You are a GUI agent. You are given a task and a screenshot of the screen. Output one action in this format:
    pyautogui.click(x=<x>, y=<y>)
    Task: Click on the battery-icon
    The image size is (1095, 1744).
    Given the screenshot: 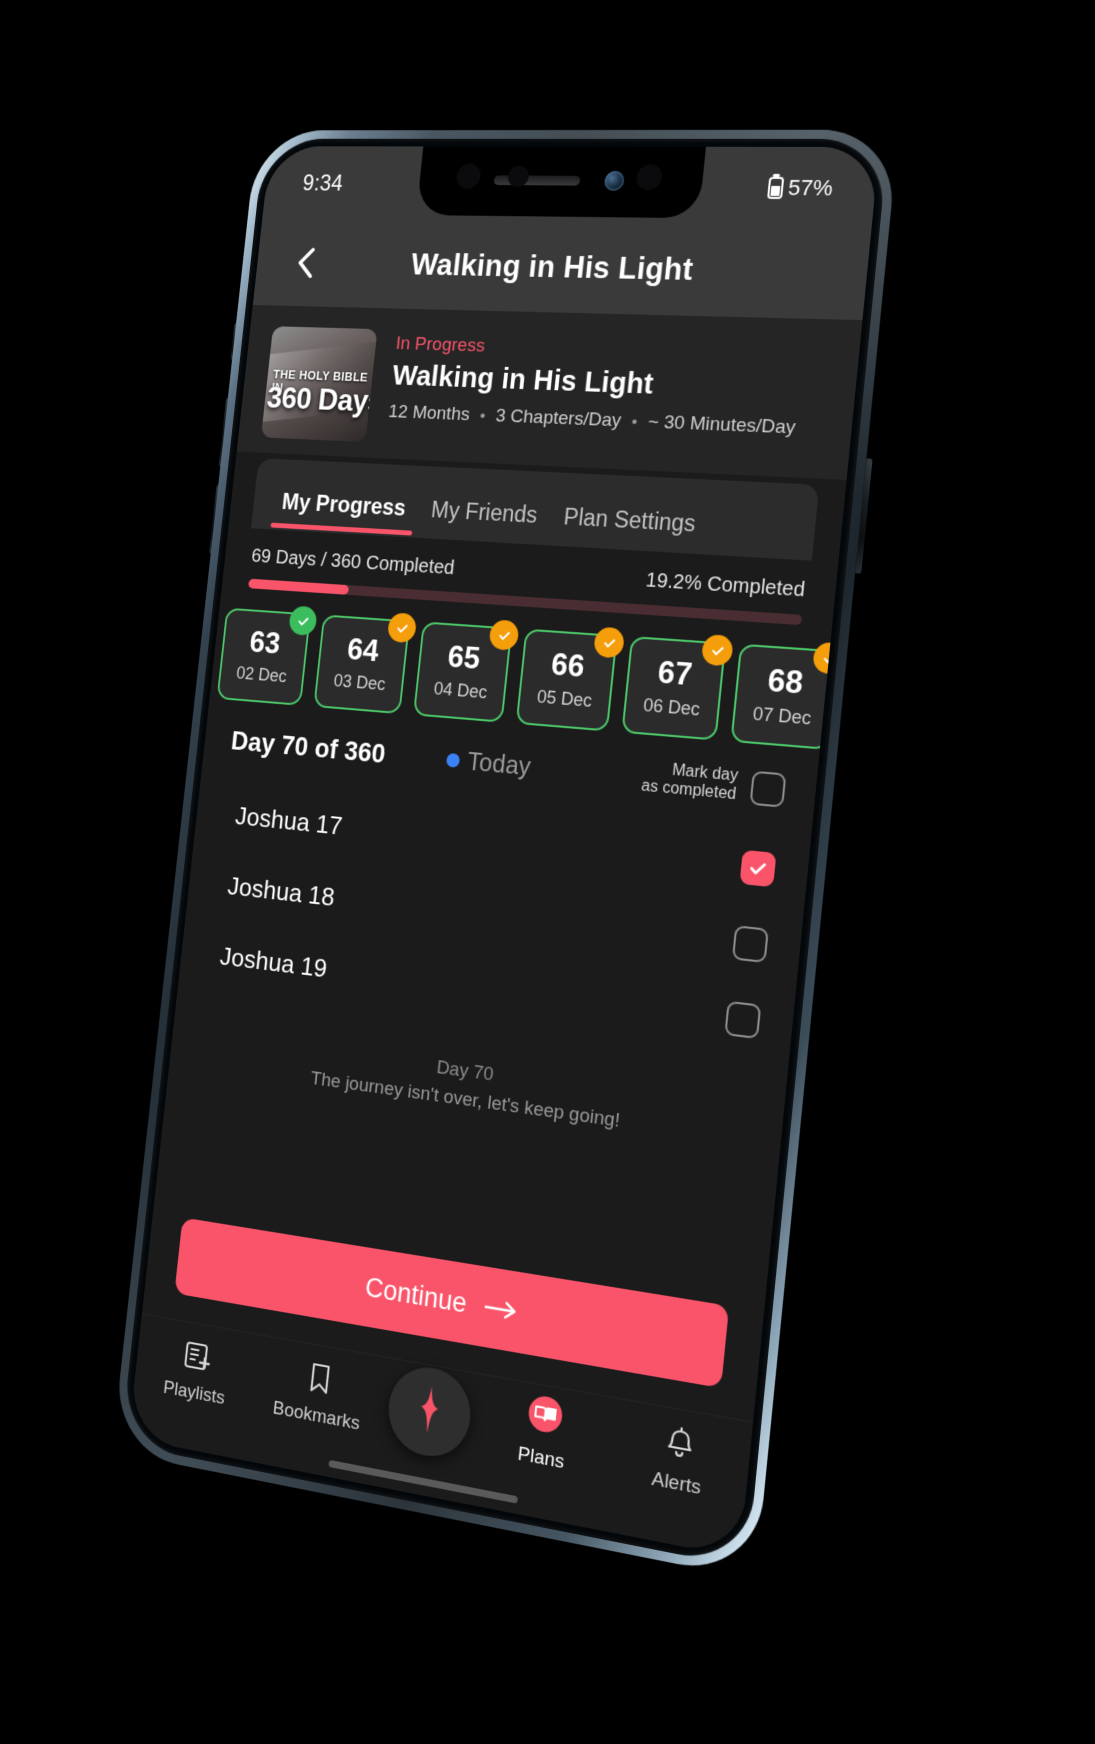 What is the action you would take?
    pyautogui.click(x=775, y=188)
    